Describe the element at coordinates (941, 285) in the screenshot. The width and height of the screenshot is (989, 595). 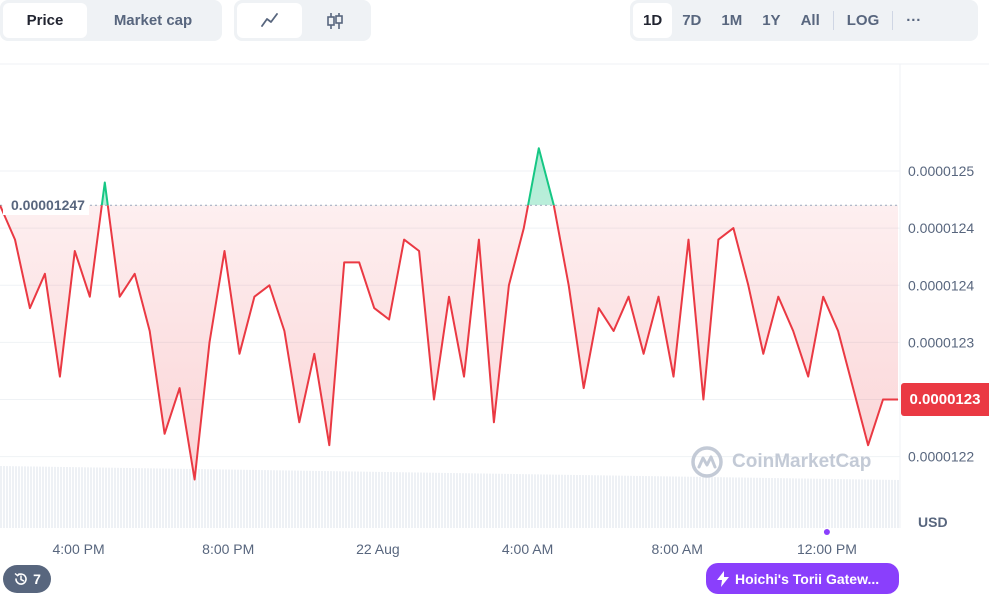
I see `y-tick-label: 0.0000124` at that location.